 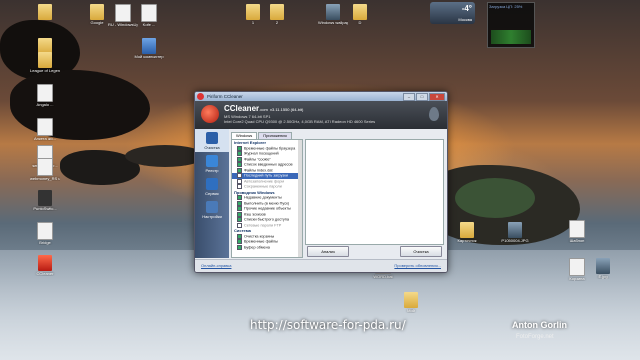 I want to click on sidebar-item-registry: Реестр, so click(x=212, y=163).